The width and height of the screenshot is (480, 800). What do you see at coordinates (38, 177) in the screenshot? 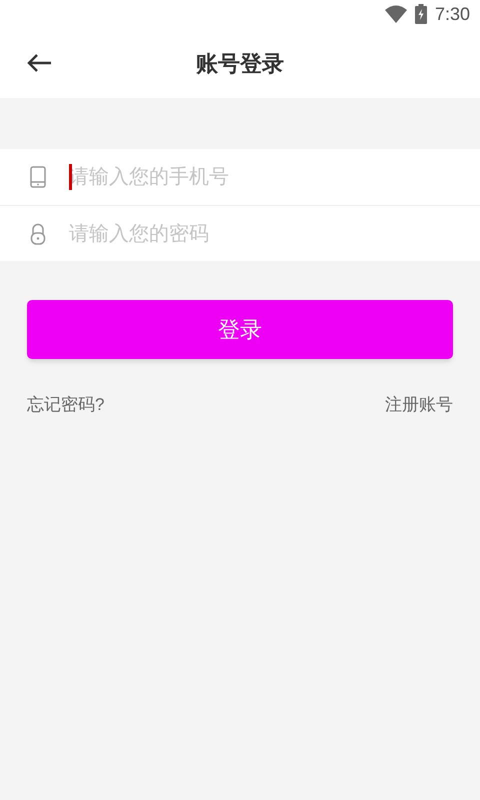
I see `phone-icon` at bounding box center [38, 177].